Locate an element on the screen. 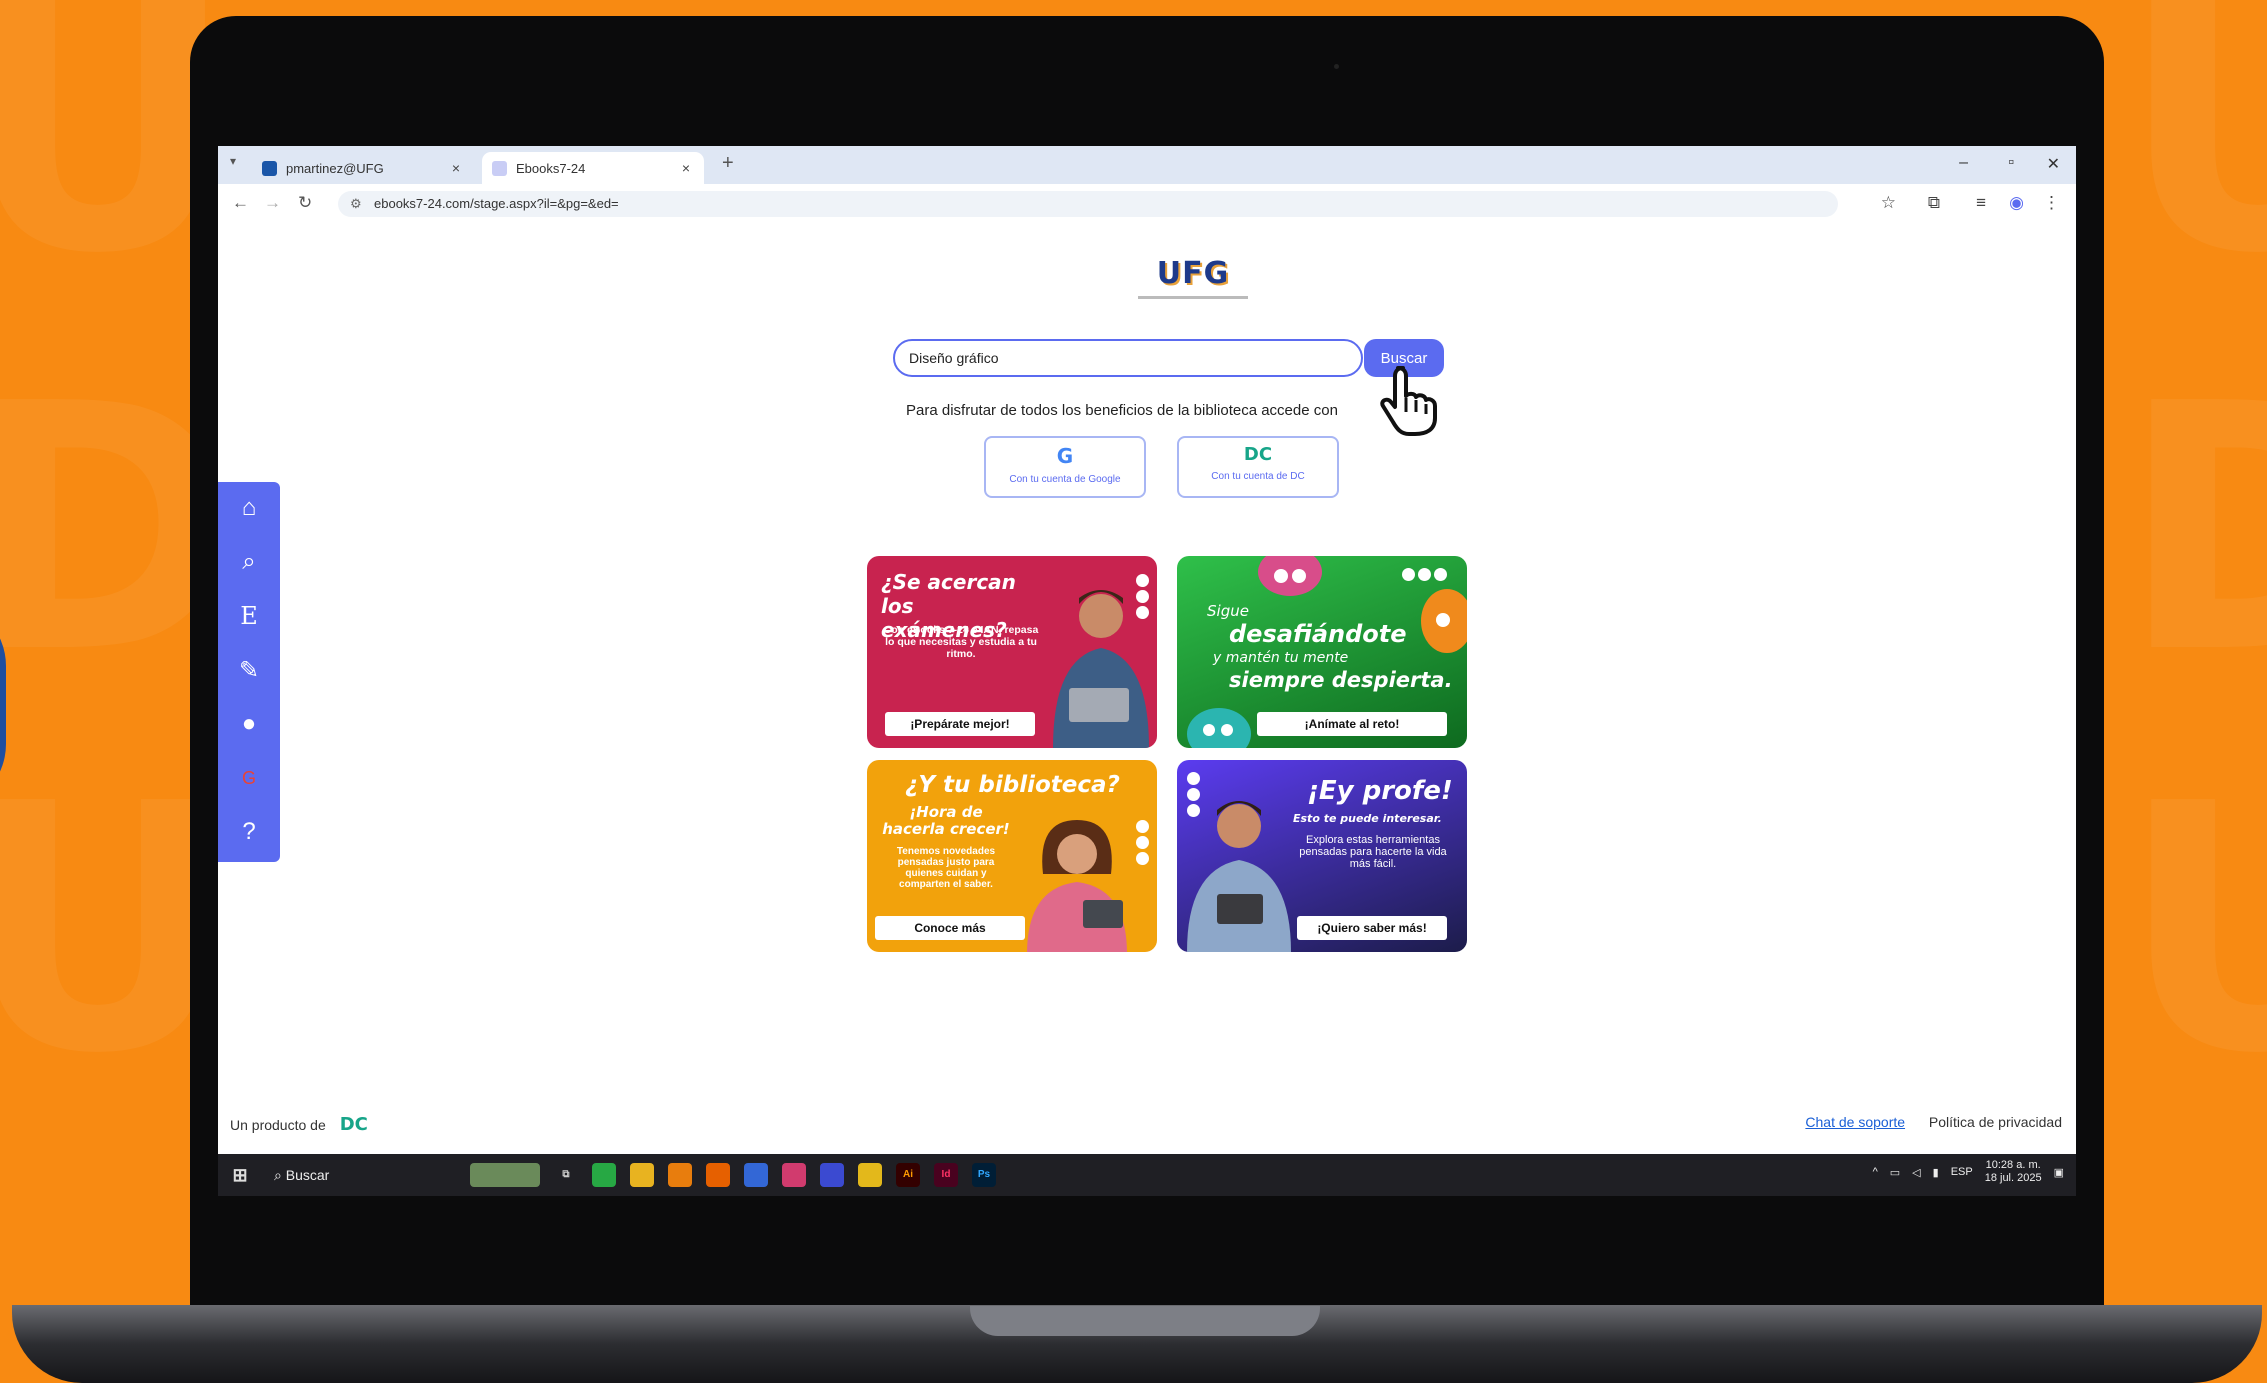  teacher-illustration is located at coordinates (1239, 876).